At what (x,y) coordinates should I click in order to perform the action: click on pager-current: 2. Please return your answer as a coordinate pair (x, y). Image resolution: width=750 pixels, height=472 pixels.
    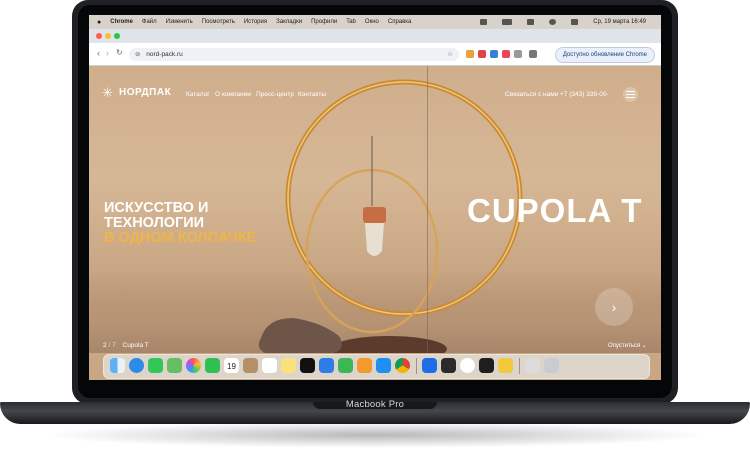
    Looking at the image, I should click on (105, 345).